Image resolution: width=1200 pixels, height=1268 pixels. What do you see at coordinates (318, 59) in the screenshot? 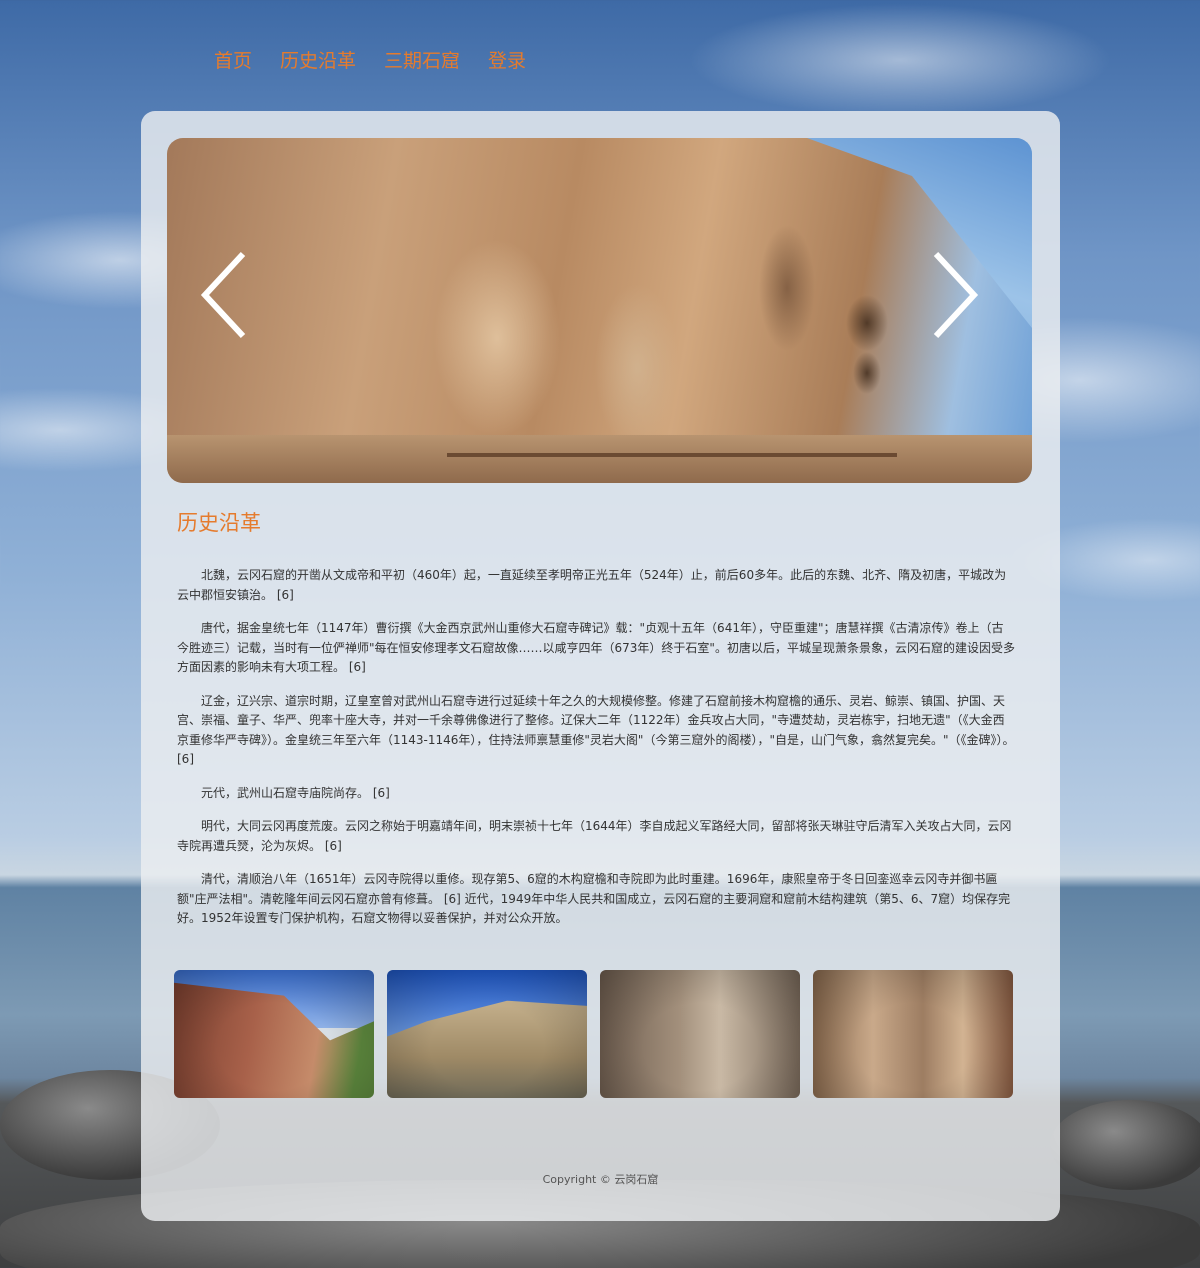
I see `nav-item-history: 历史沿革` at bounding box center [318, 59].